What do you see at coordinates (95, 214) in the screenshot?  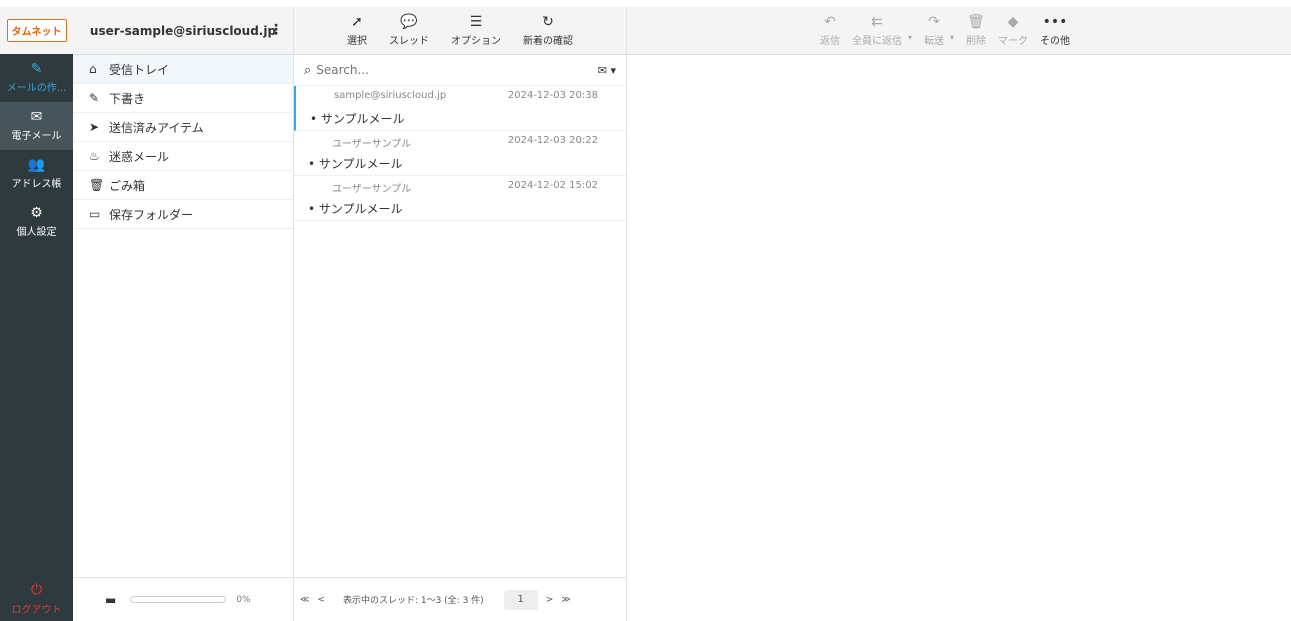 I see `folder-icon: ▭` at bounding box center [95, 214].